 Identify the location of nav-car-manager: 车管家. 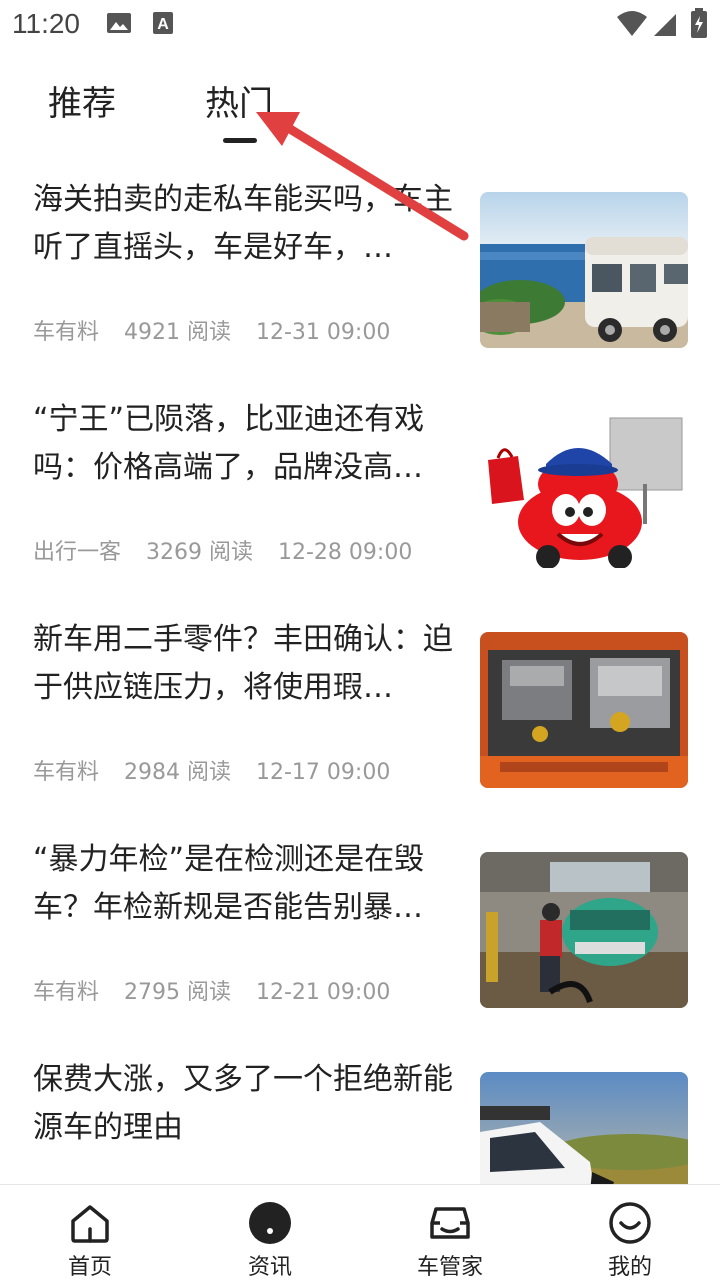
(450, 1233).